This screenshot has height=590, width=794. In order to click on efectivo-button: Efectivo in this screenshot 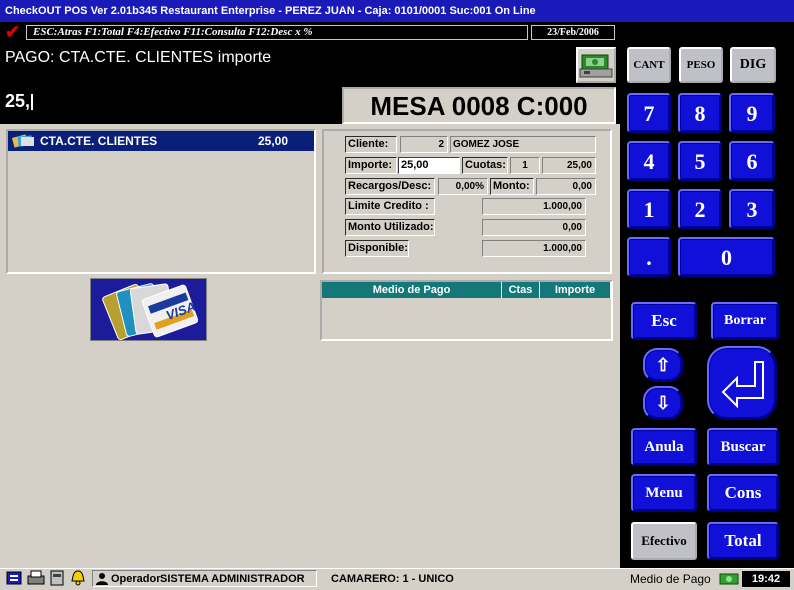, I will do `click(664, 541)`.